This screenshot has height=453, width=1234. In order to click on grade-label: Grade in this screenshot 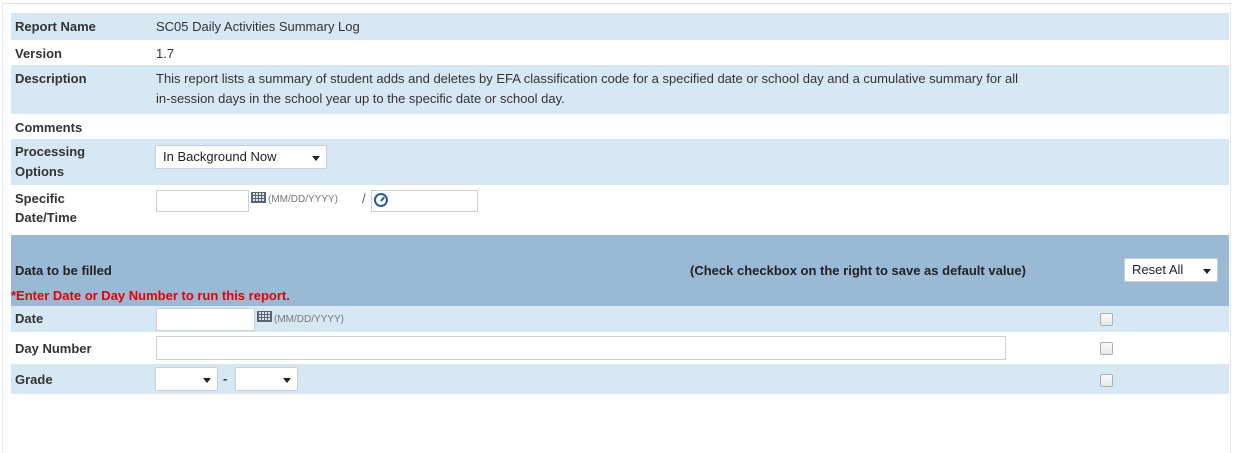, I will do `click(34, 379)`.